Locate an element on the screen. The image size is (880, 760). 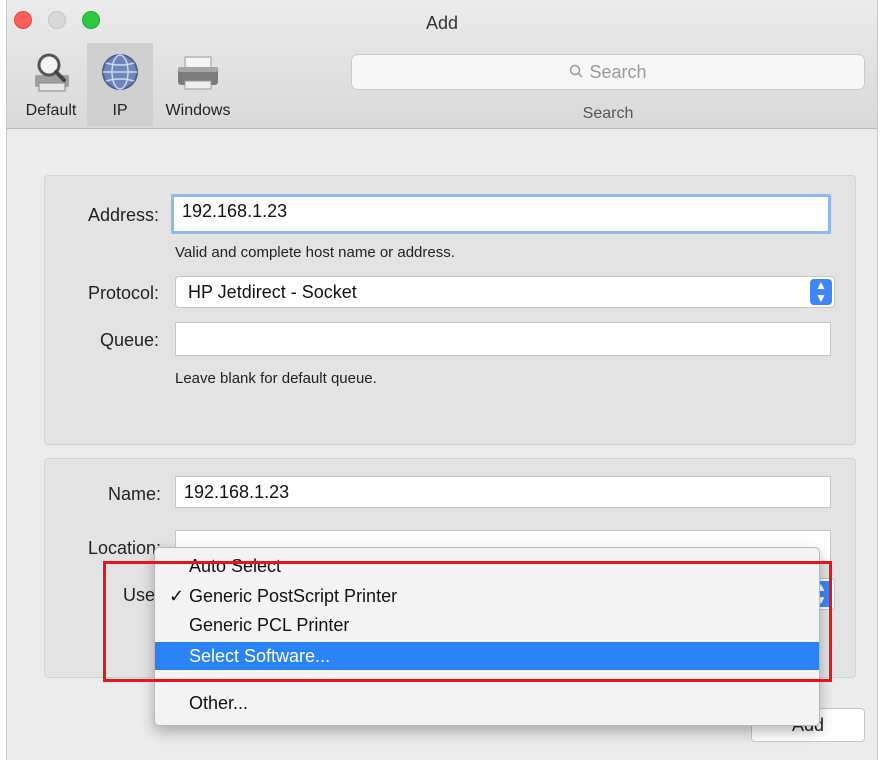
protocol-label: Protocol: is located at coordinates (123, 293).